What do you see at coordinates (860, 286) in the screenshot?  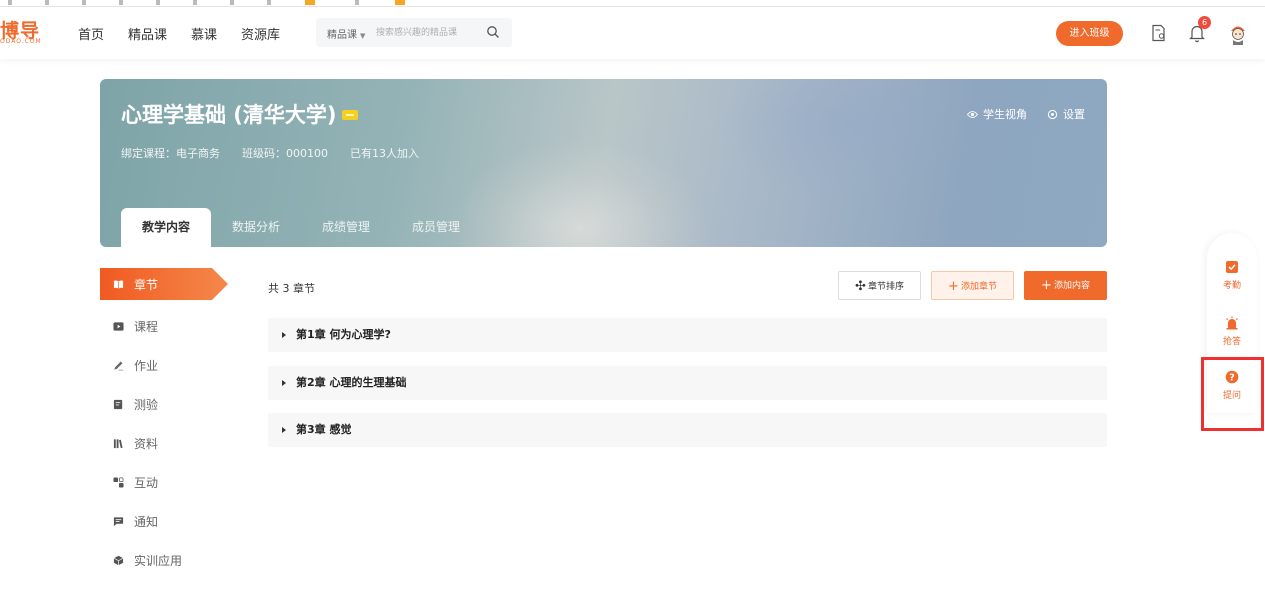 I see `move-icon: ✣` at bounding box center [860, 286].